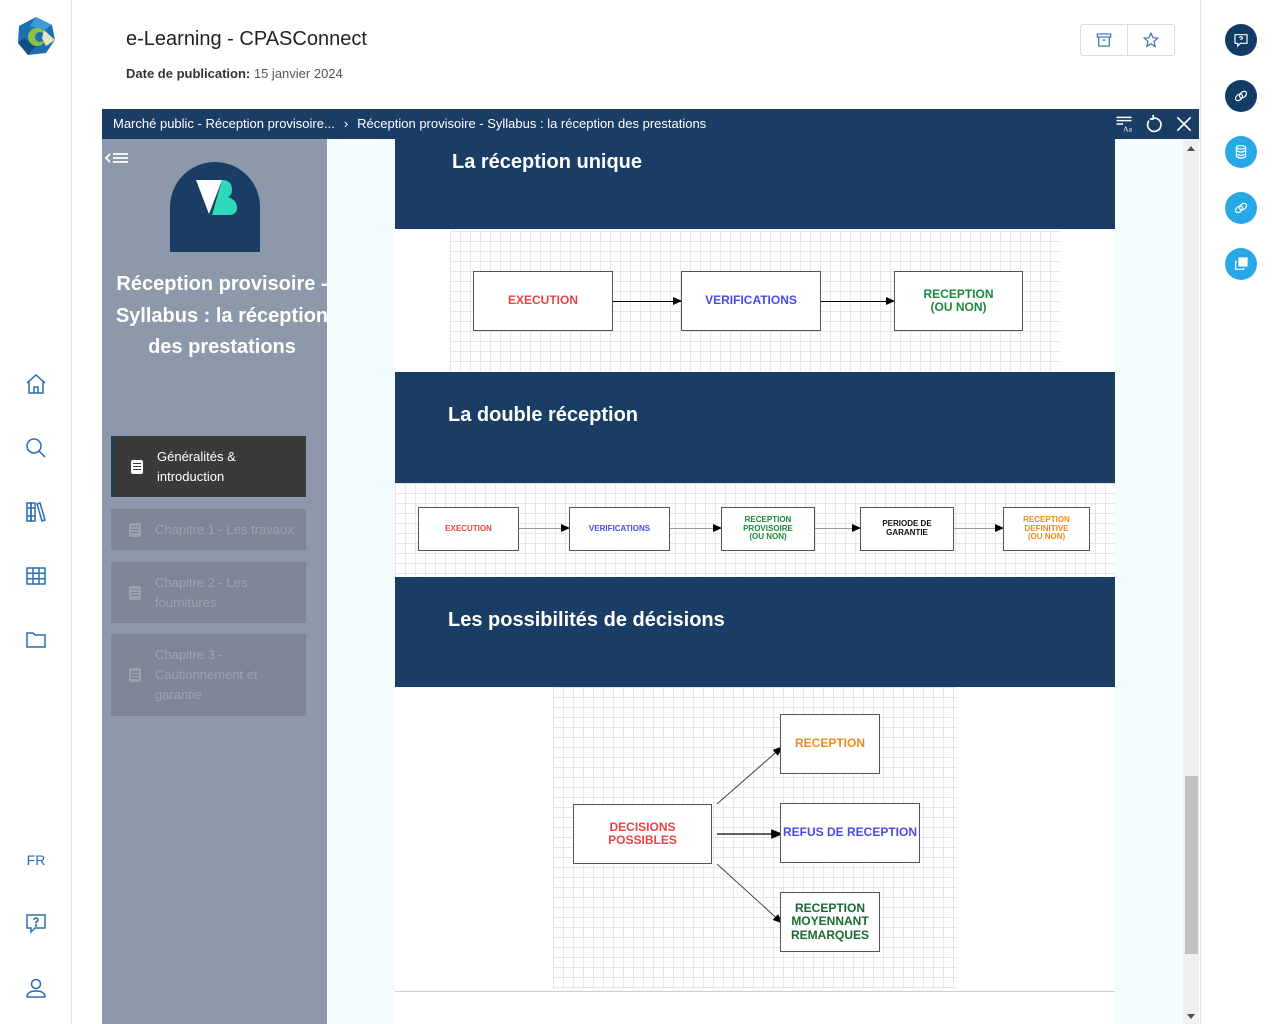  What do you see at coordinates (543, 415) in the screenshot?
I see `section-heading: La double réception` at bounding box center [543, 415].